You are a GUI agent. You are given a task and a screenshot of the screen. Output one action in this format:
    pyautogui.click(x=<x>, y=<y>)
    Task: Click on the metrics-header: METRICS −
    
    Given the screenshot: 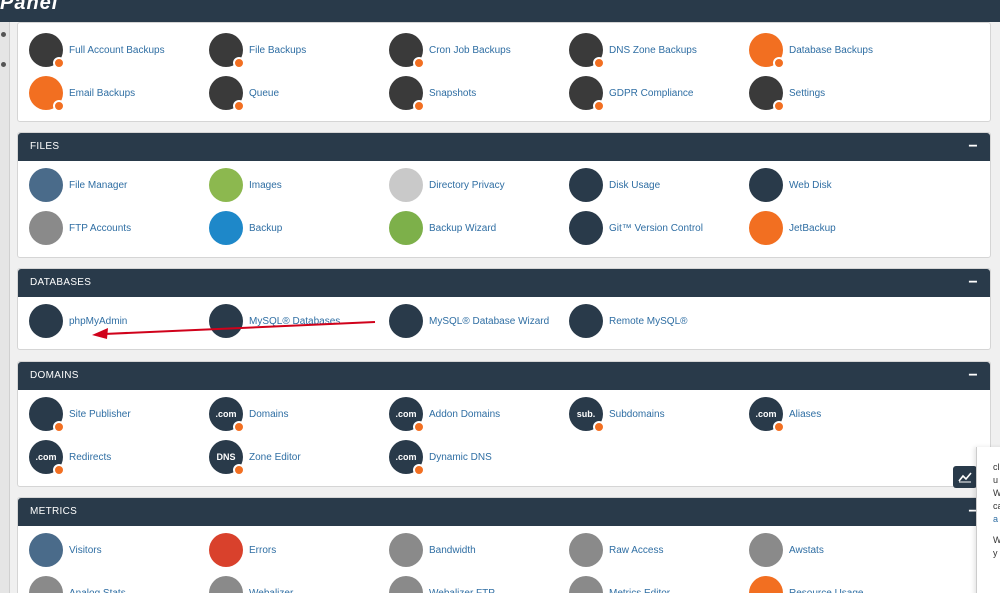 What is the action you would take?
    pyautogui.click(x=504, y=512)
    